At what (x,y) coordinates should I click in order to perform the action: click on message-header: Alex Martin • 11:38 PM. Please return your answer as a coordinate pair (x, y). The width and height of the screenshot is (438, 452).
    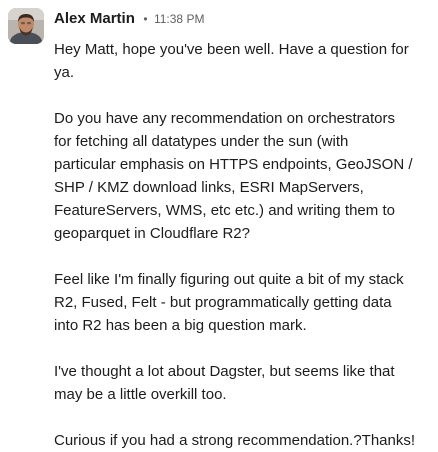
    Looking at the image, I should click on (243, 19).